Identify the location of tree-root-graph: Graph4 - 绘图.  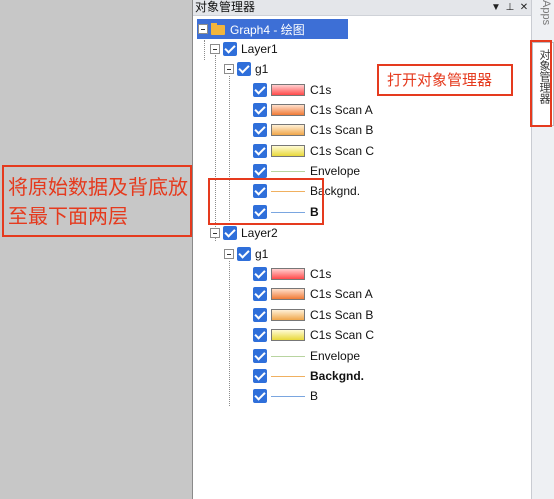
(272, 29).